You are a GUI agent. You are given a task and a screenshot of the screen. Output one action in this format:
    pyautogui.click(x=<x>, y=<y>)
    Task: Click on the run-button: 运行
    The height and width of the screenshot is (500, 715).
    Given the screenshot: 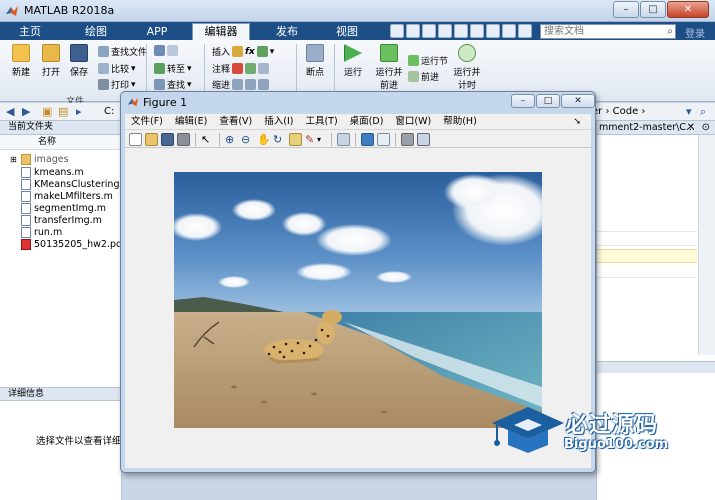 What is the action you would take?
    pyautogui.click(x=353, y=61)
    